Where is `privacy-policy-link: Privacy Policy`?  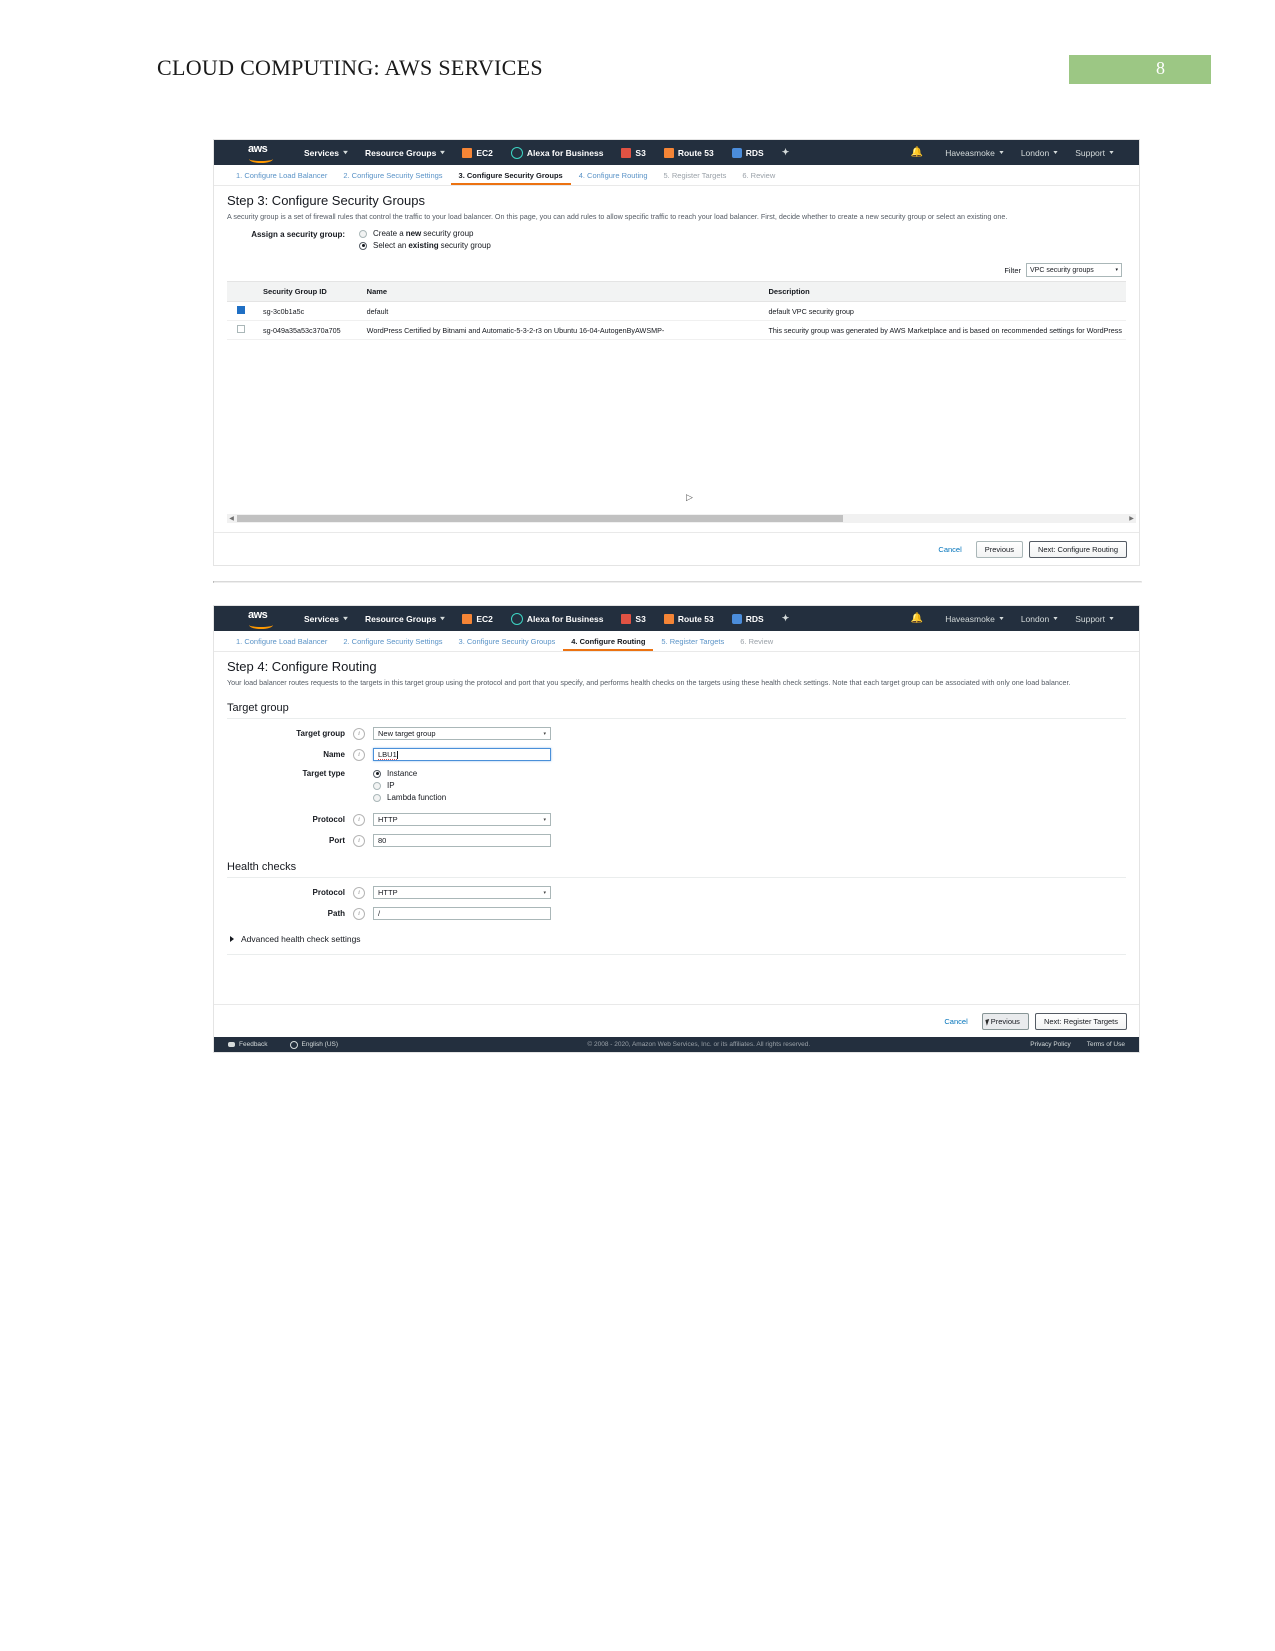 privacy-policy-link: Privacy Policy is located at coordinates (1050, 1044).